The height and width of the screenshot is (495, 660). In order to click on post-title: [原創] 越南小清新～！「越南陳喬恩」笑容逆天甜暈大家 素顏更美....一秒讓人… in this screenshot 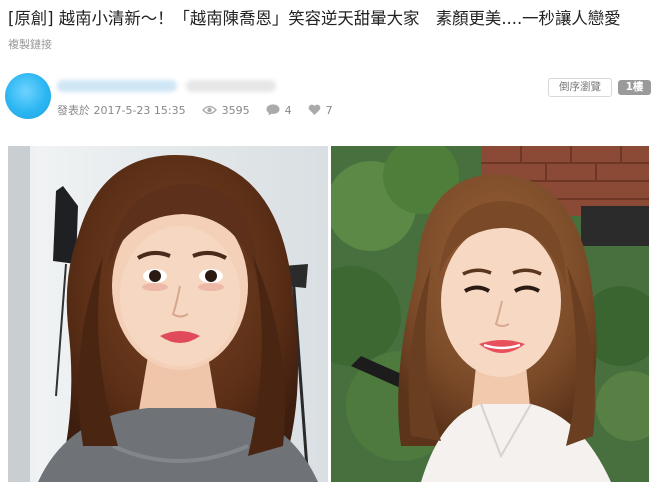, I will do `click(314, 18)`.